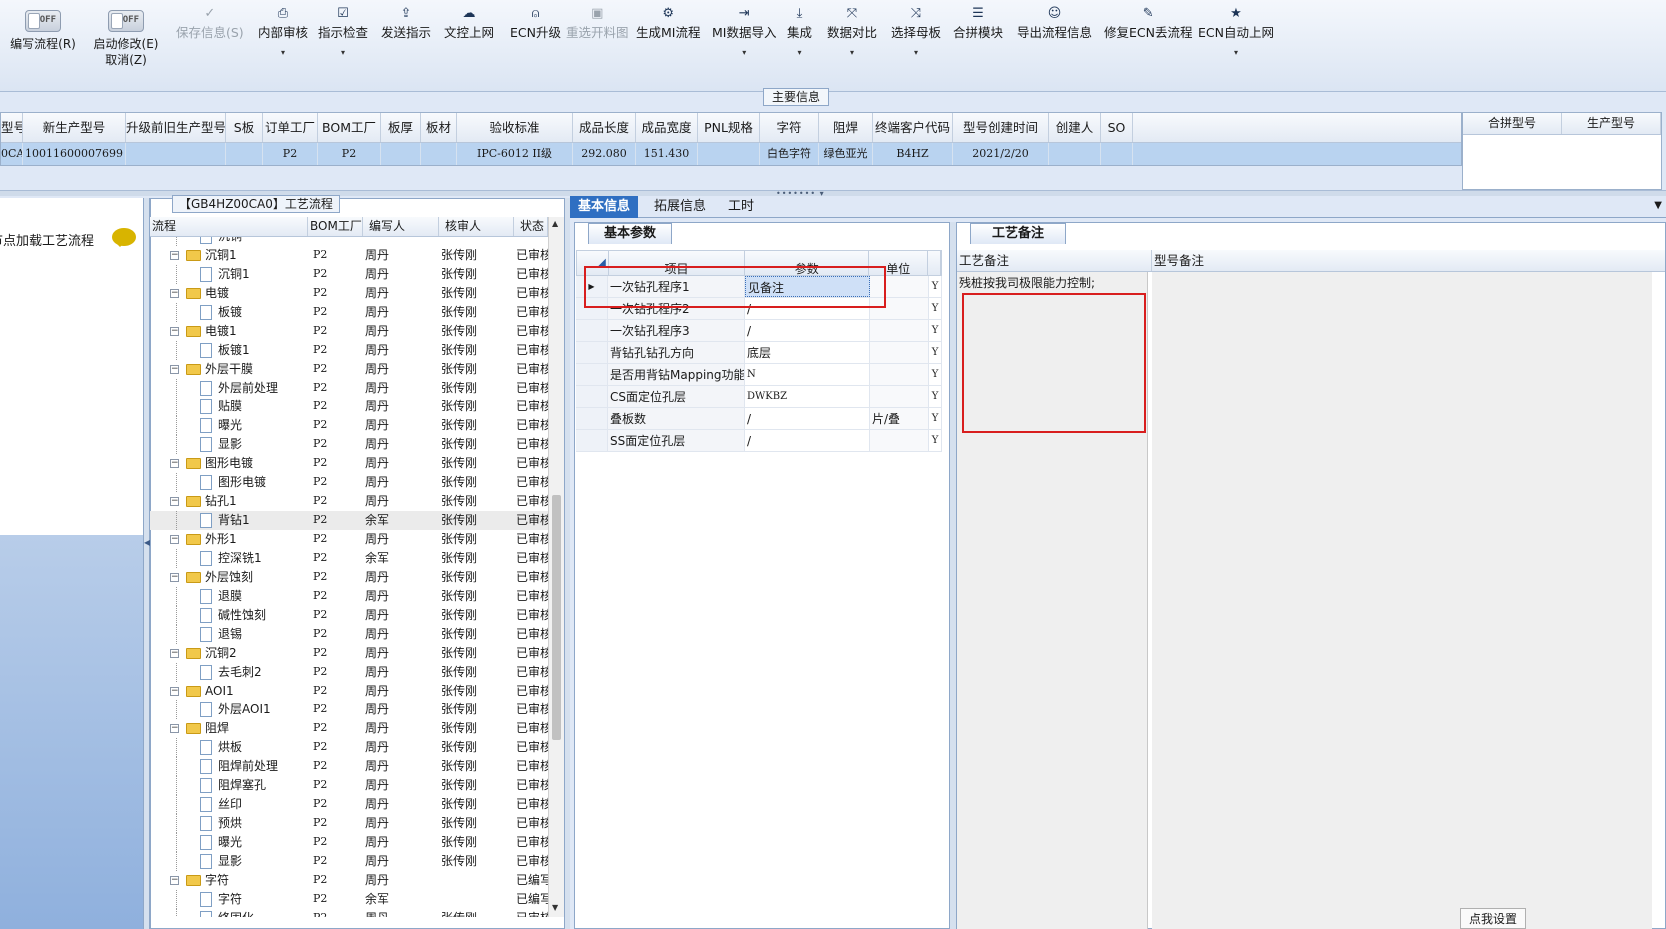  I want to click on info-col-header: 验收标准, so click(515, 127).